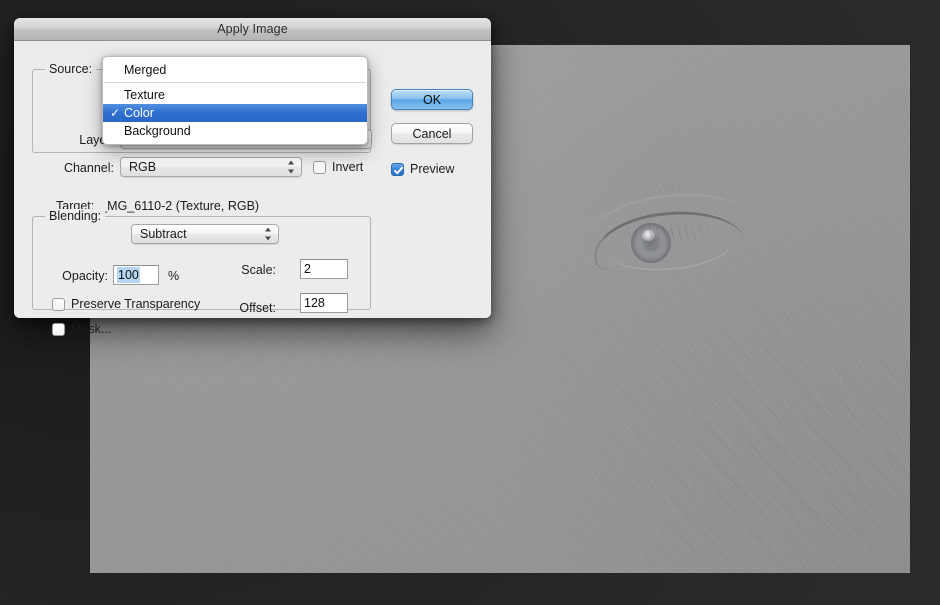 The image size is (940, 605). I want to click on preview-checkbox, so click(397, 169).